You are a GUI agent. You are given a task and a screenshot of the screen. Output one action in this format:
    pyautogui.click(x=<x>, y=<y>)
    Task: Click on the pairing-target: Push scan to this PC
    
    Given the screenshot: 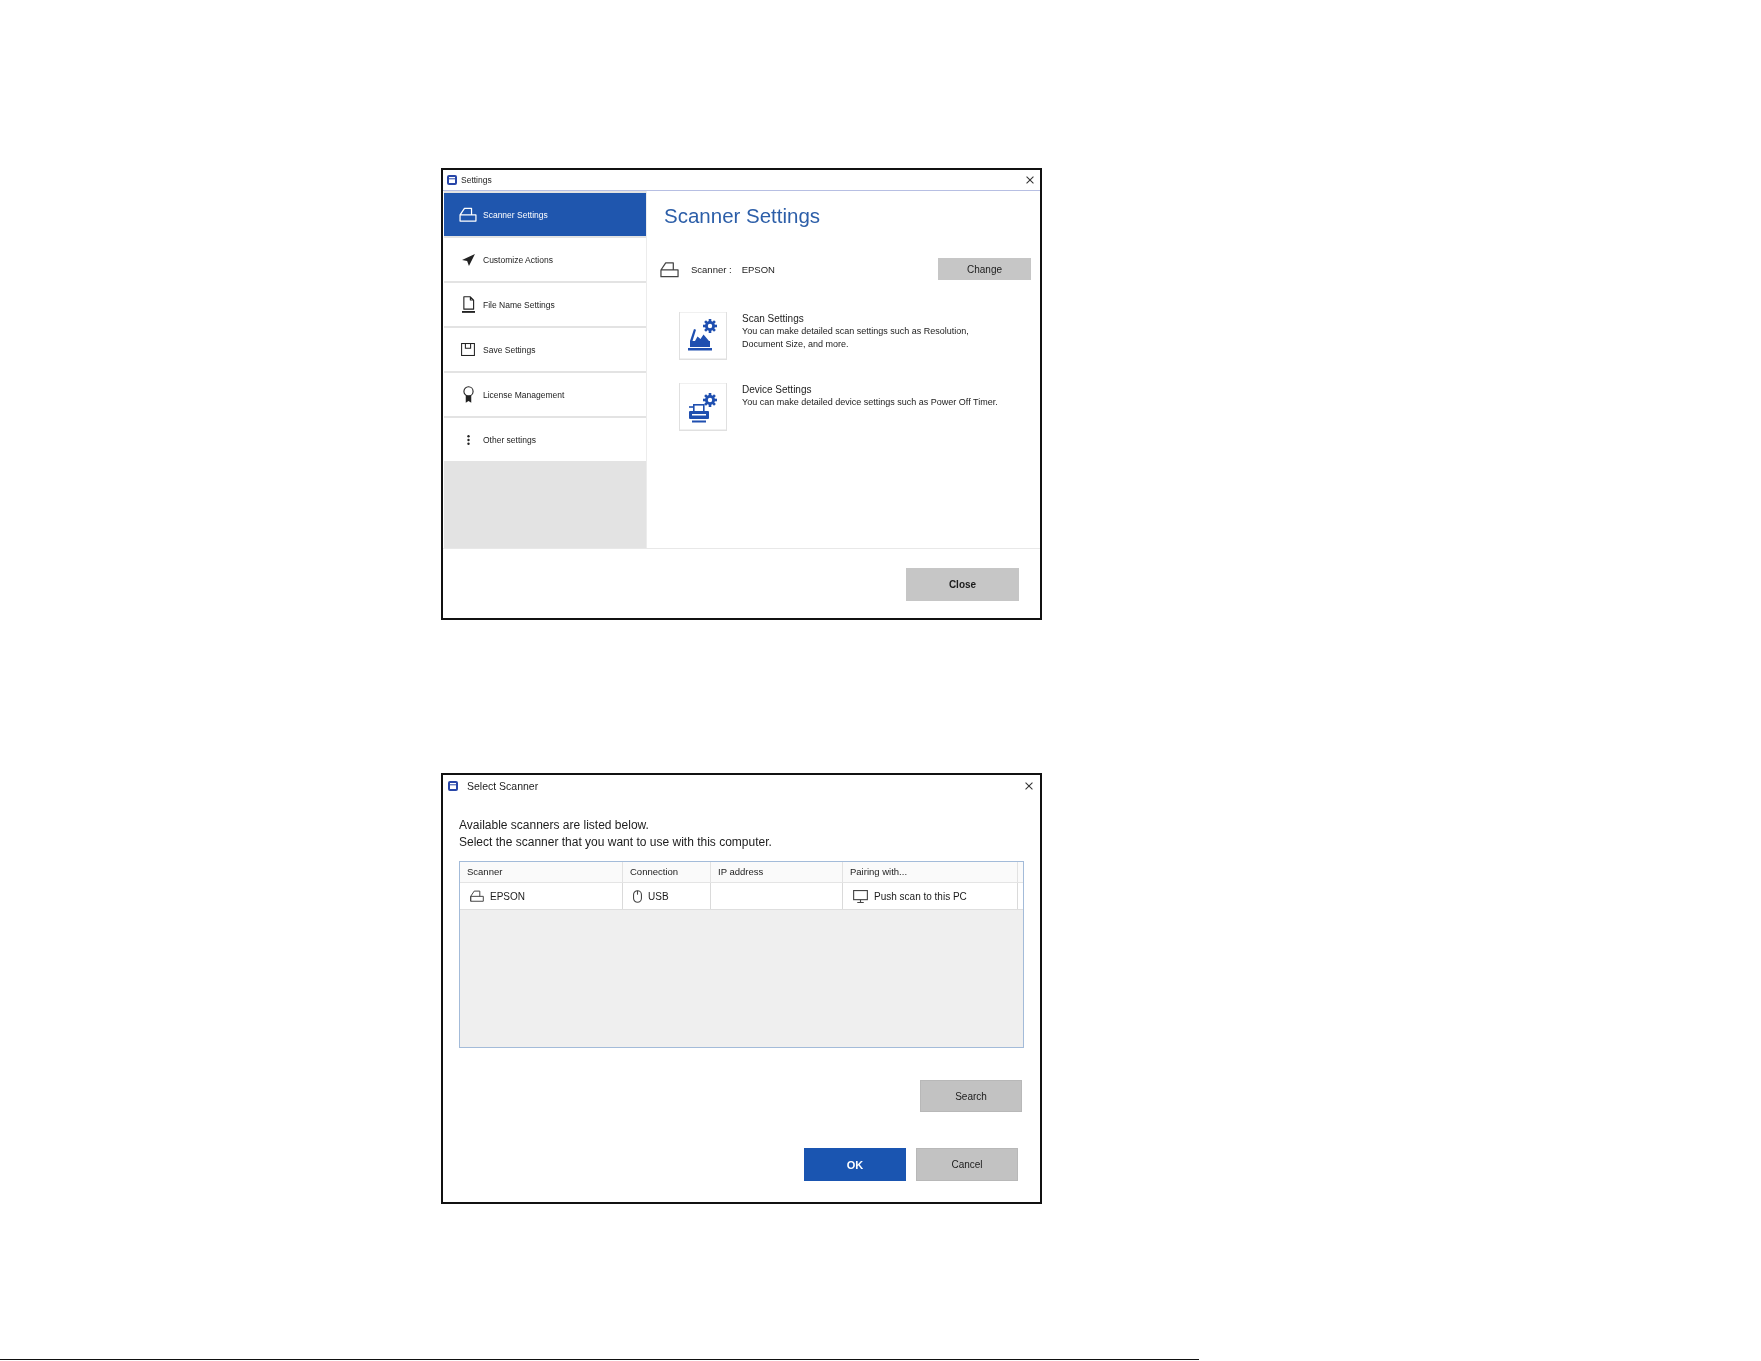 What is the action you would take?
    pyautogui.click(x=920, y=896)
    